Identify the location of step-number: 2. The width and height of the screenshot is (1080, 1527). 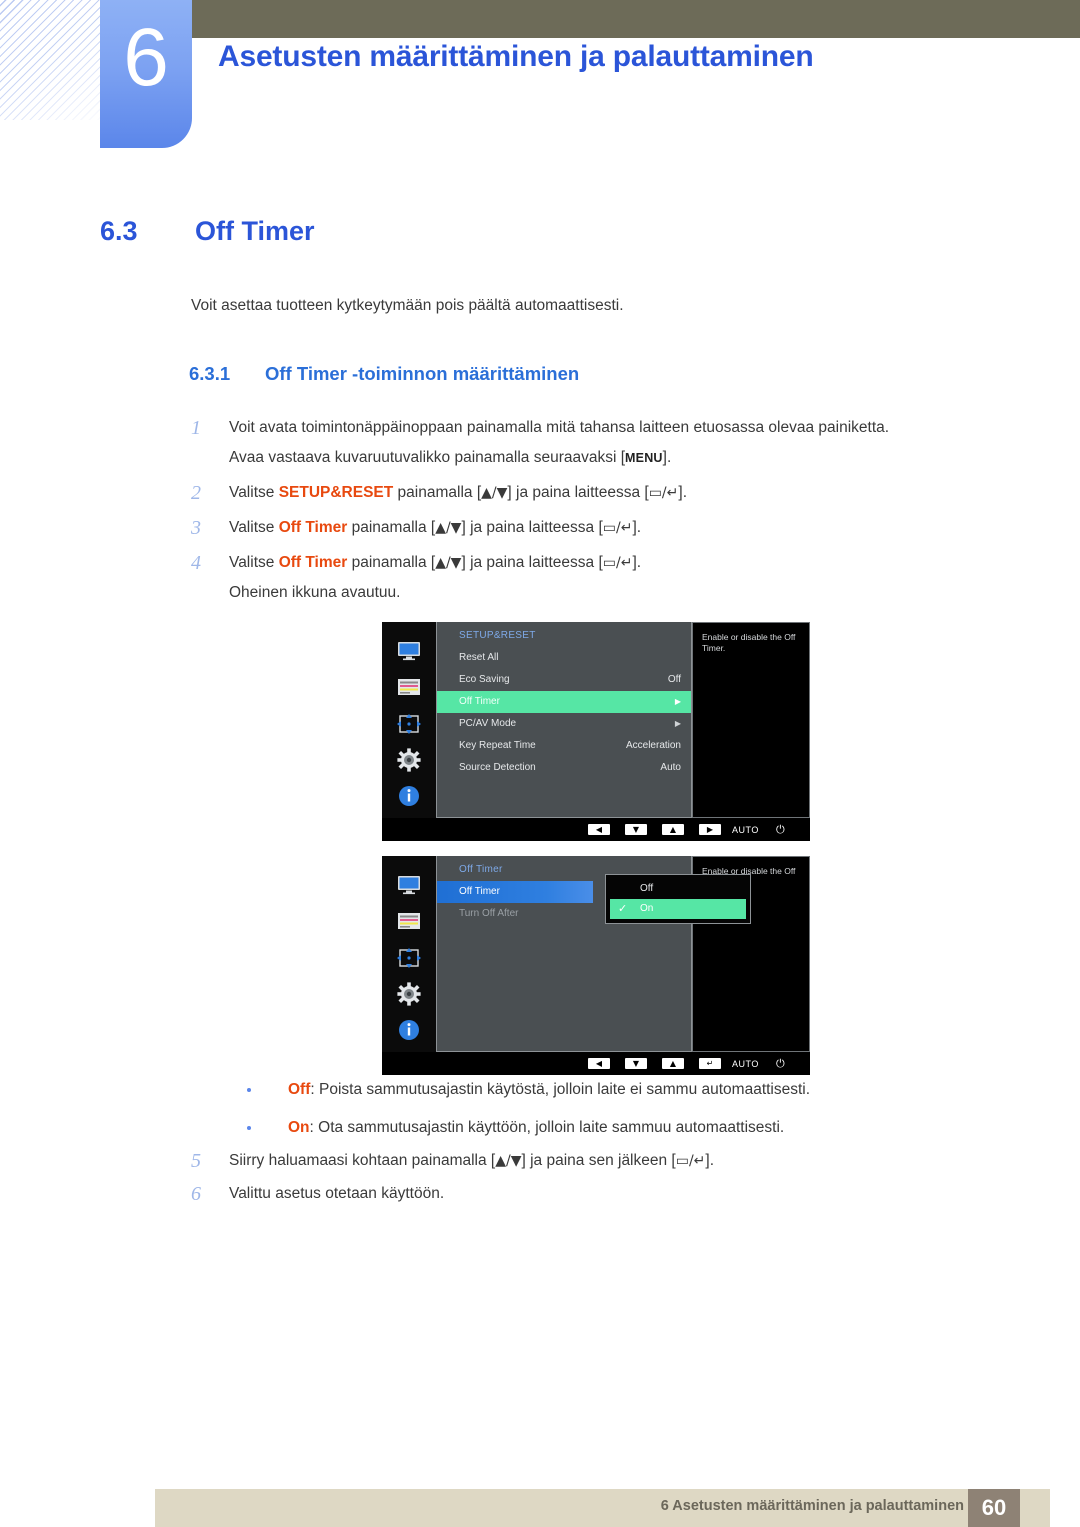
(196, 493).